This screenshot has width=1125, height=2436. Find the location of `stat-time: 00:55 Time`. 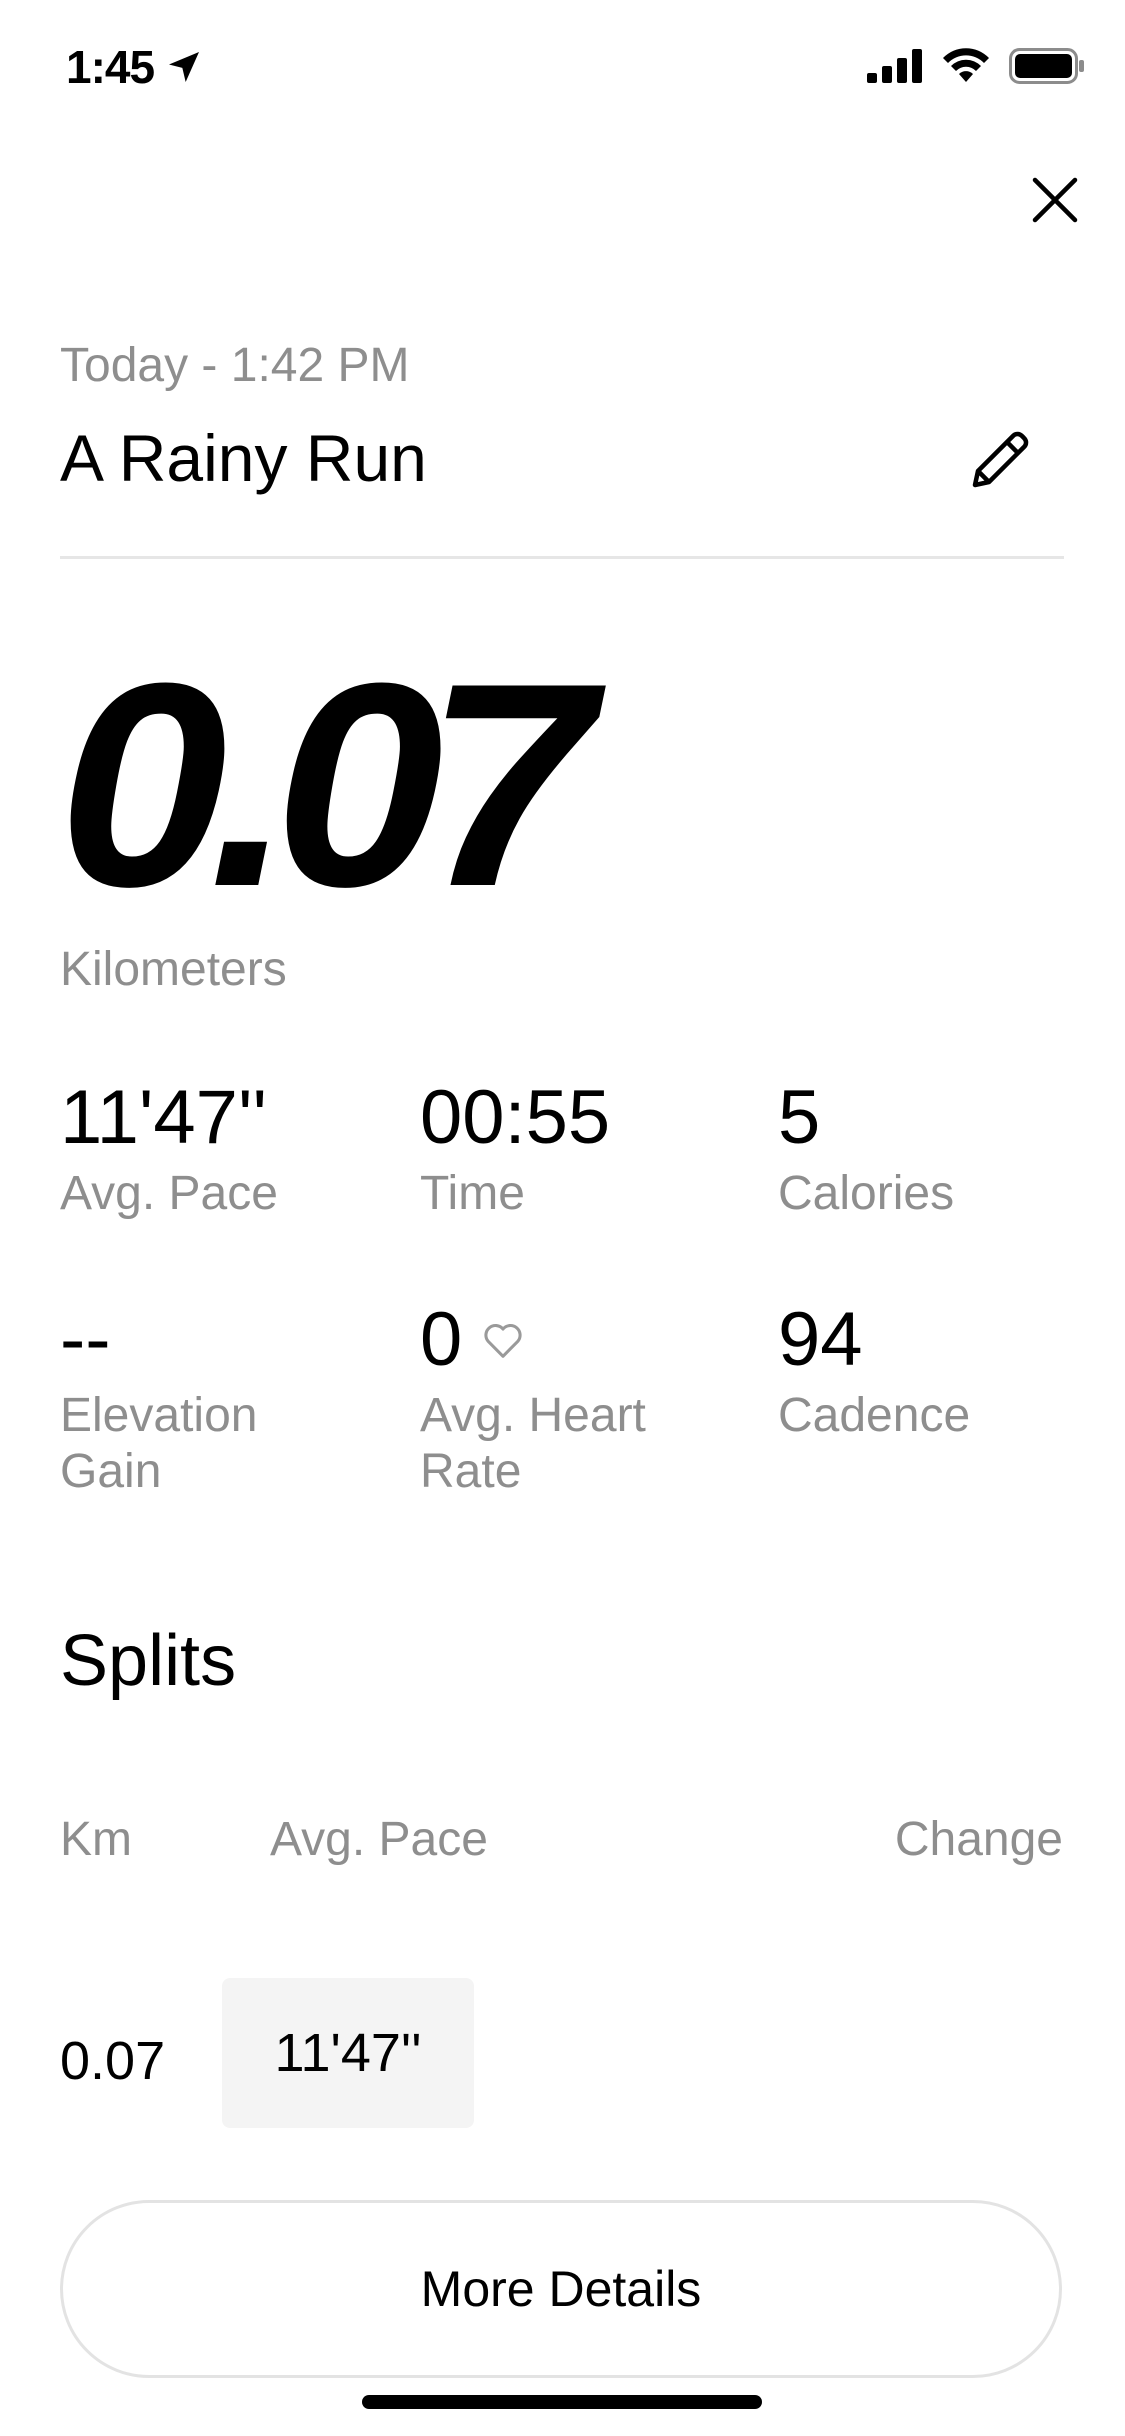

stat-time: 00:55 Time is located at coordinates (585, 1151).